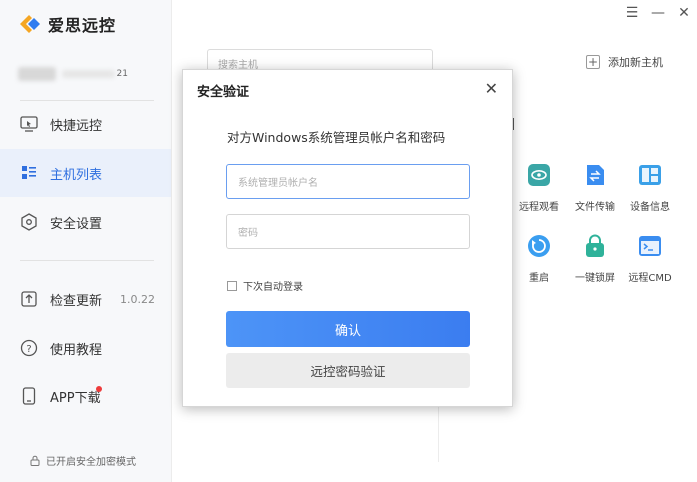  What do you see at coordinates (539, 278) in the screenshot?
I see `action-label: 重启` at bounding box center [539, 278].